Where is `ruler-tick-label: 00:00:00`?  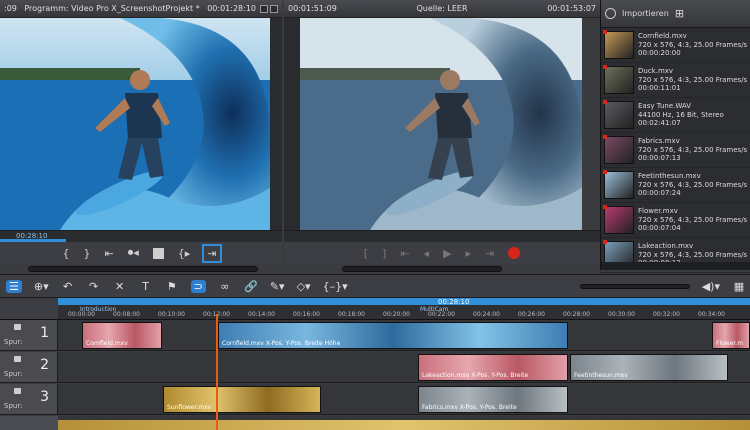 ruler-tick-label: 00:00:00 is located at coordinates (81, 314).